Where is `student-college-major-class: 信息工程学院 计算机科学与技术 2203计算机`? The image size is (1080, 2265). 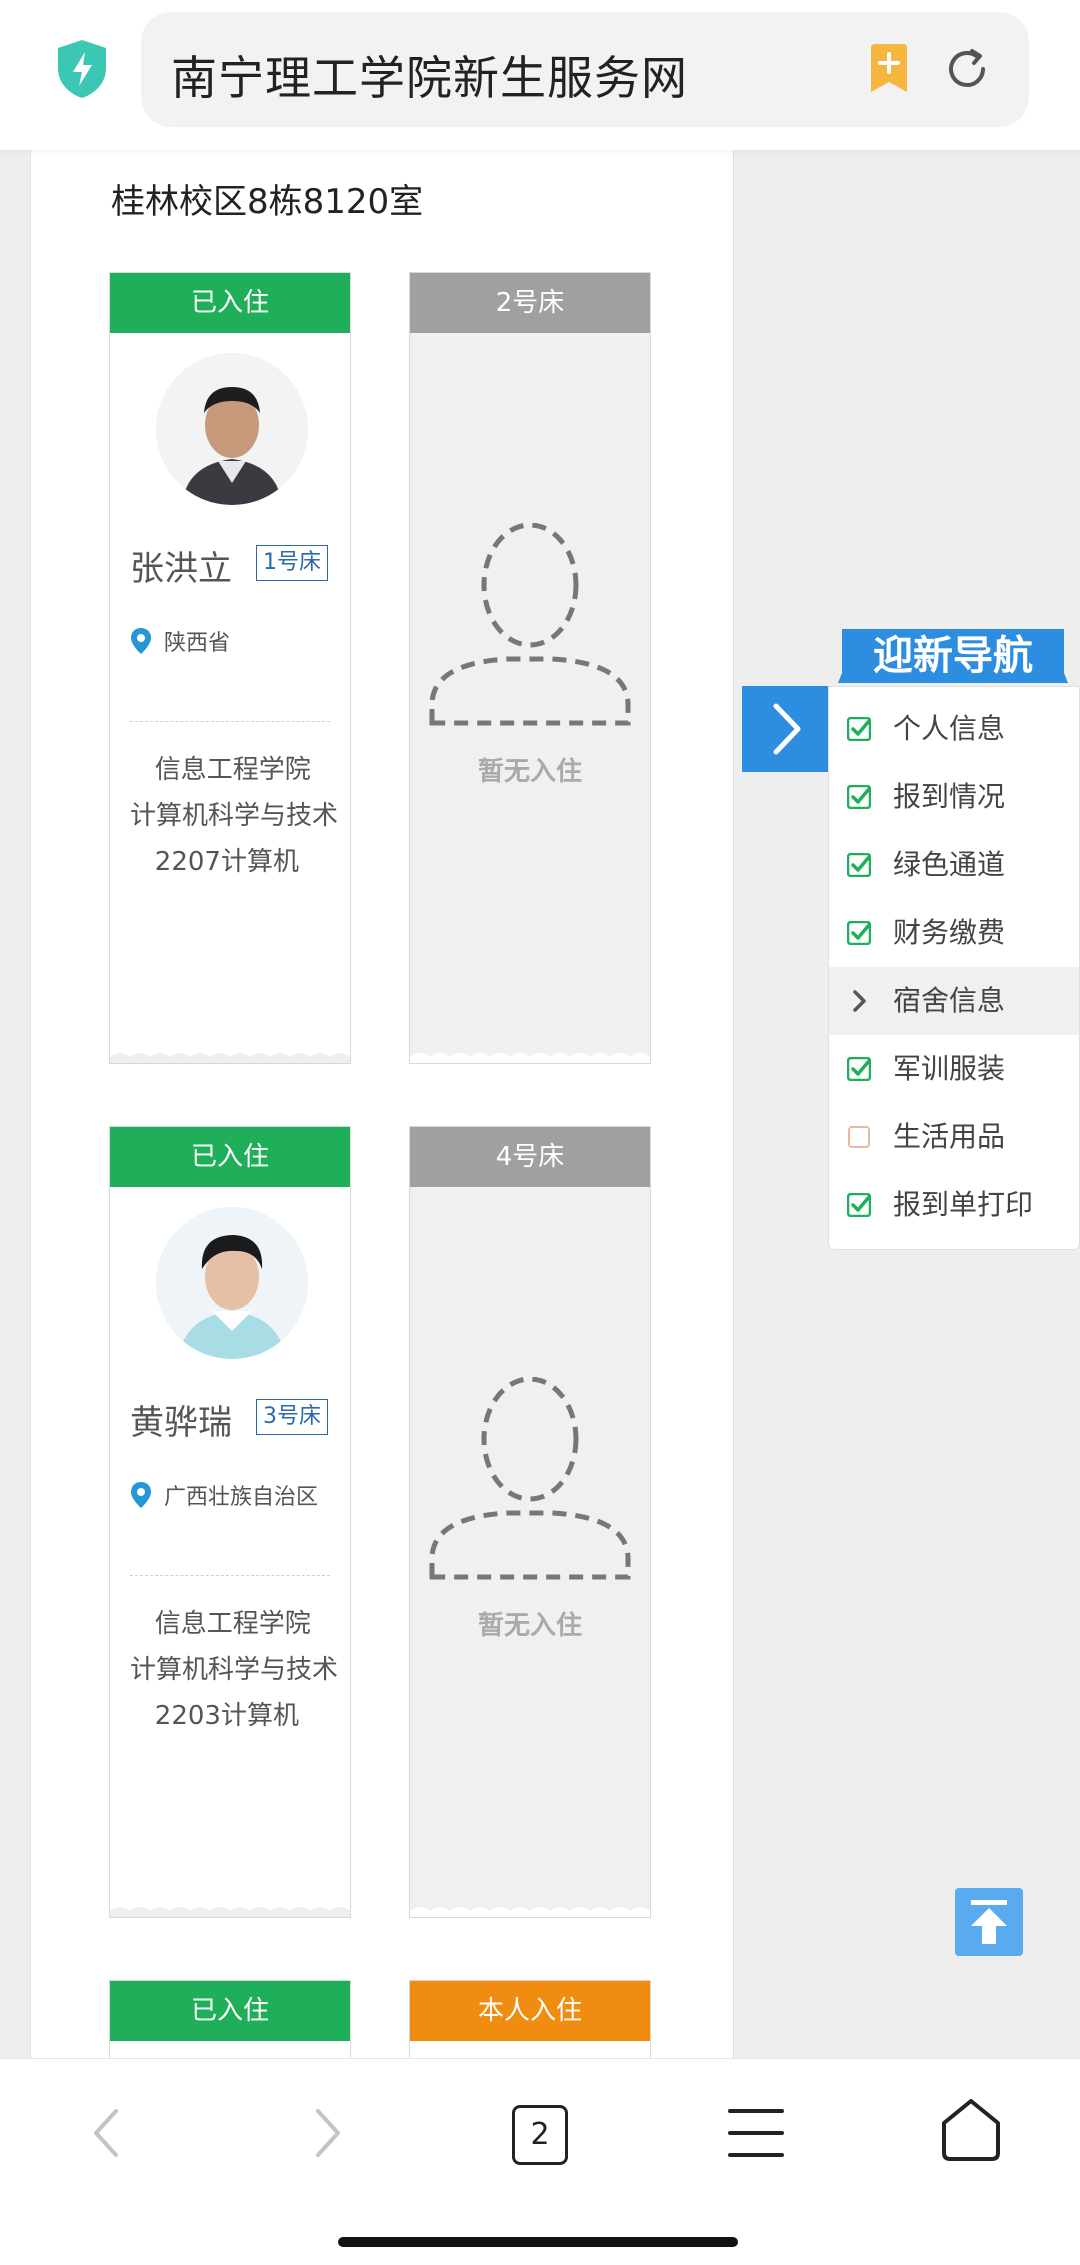
student-college-major-class: 信息工程学院 计算机科学与技术 2203计算机 is located at coordinates (234, 1670).